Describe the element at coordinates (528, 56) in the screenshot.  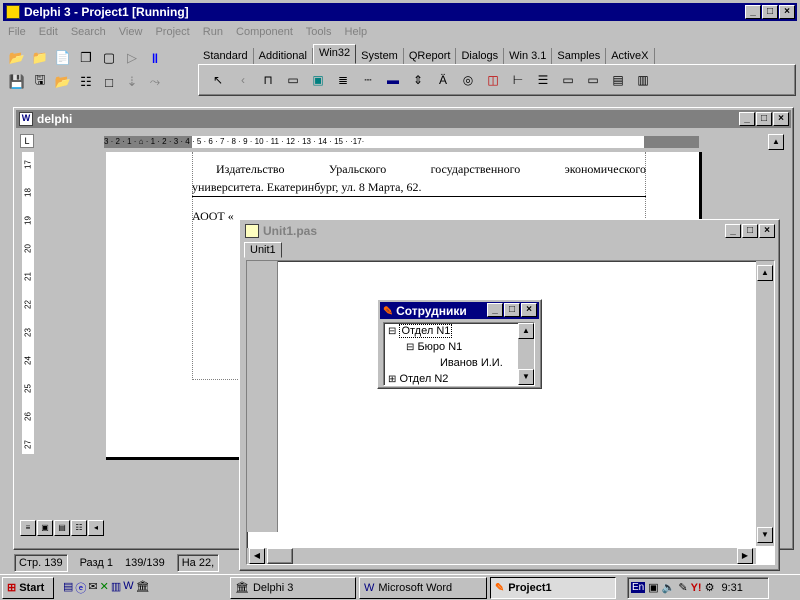
I see `palette-tab-win31: Win 3.1` at that location.